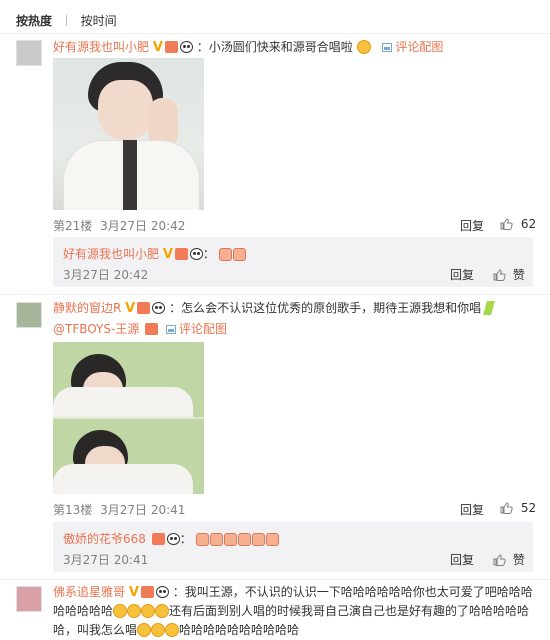  I want to click on like-count: 52, so click(528, 508).